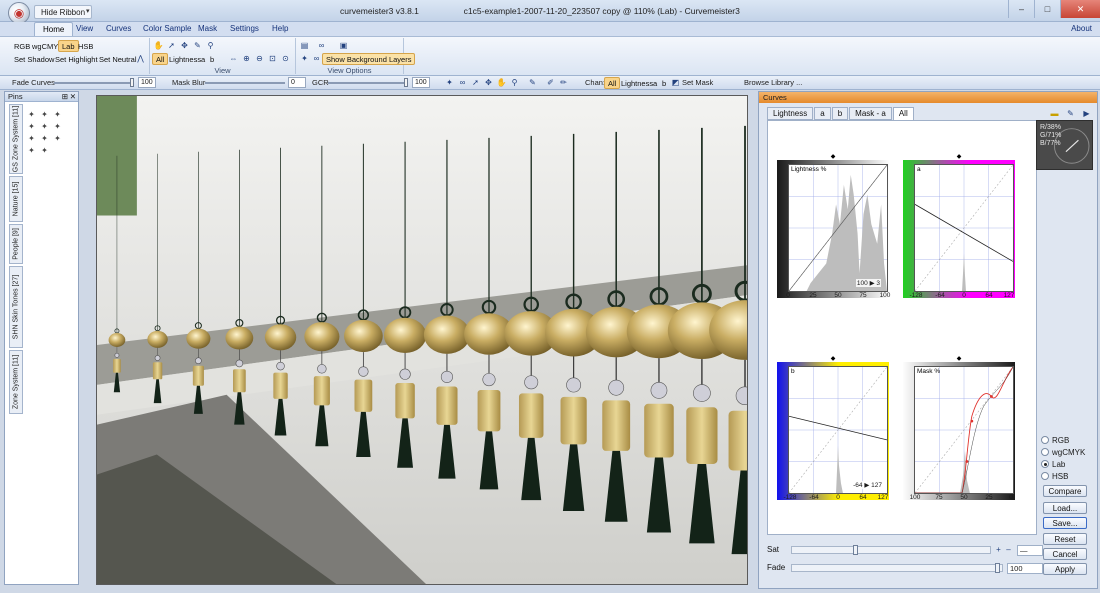  I want to click on cancel-button: Cancel, so click(1065, 554).